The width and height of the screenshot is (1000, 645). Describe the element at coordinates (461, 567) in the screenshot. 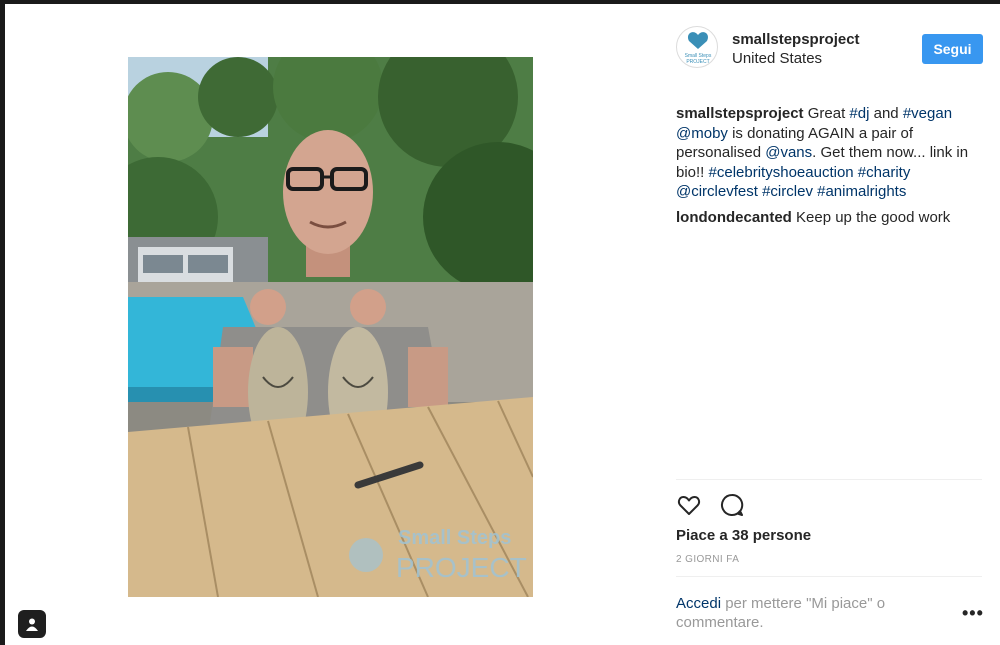

I see `watermark-line2: PROJECT` at that location.